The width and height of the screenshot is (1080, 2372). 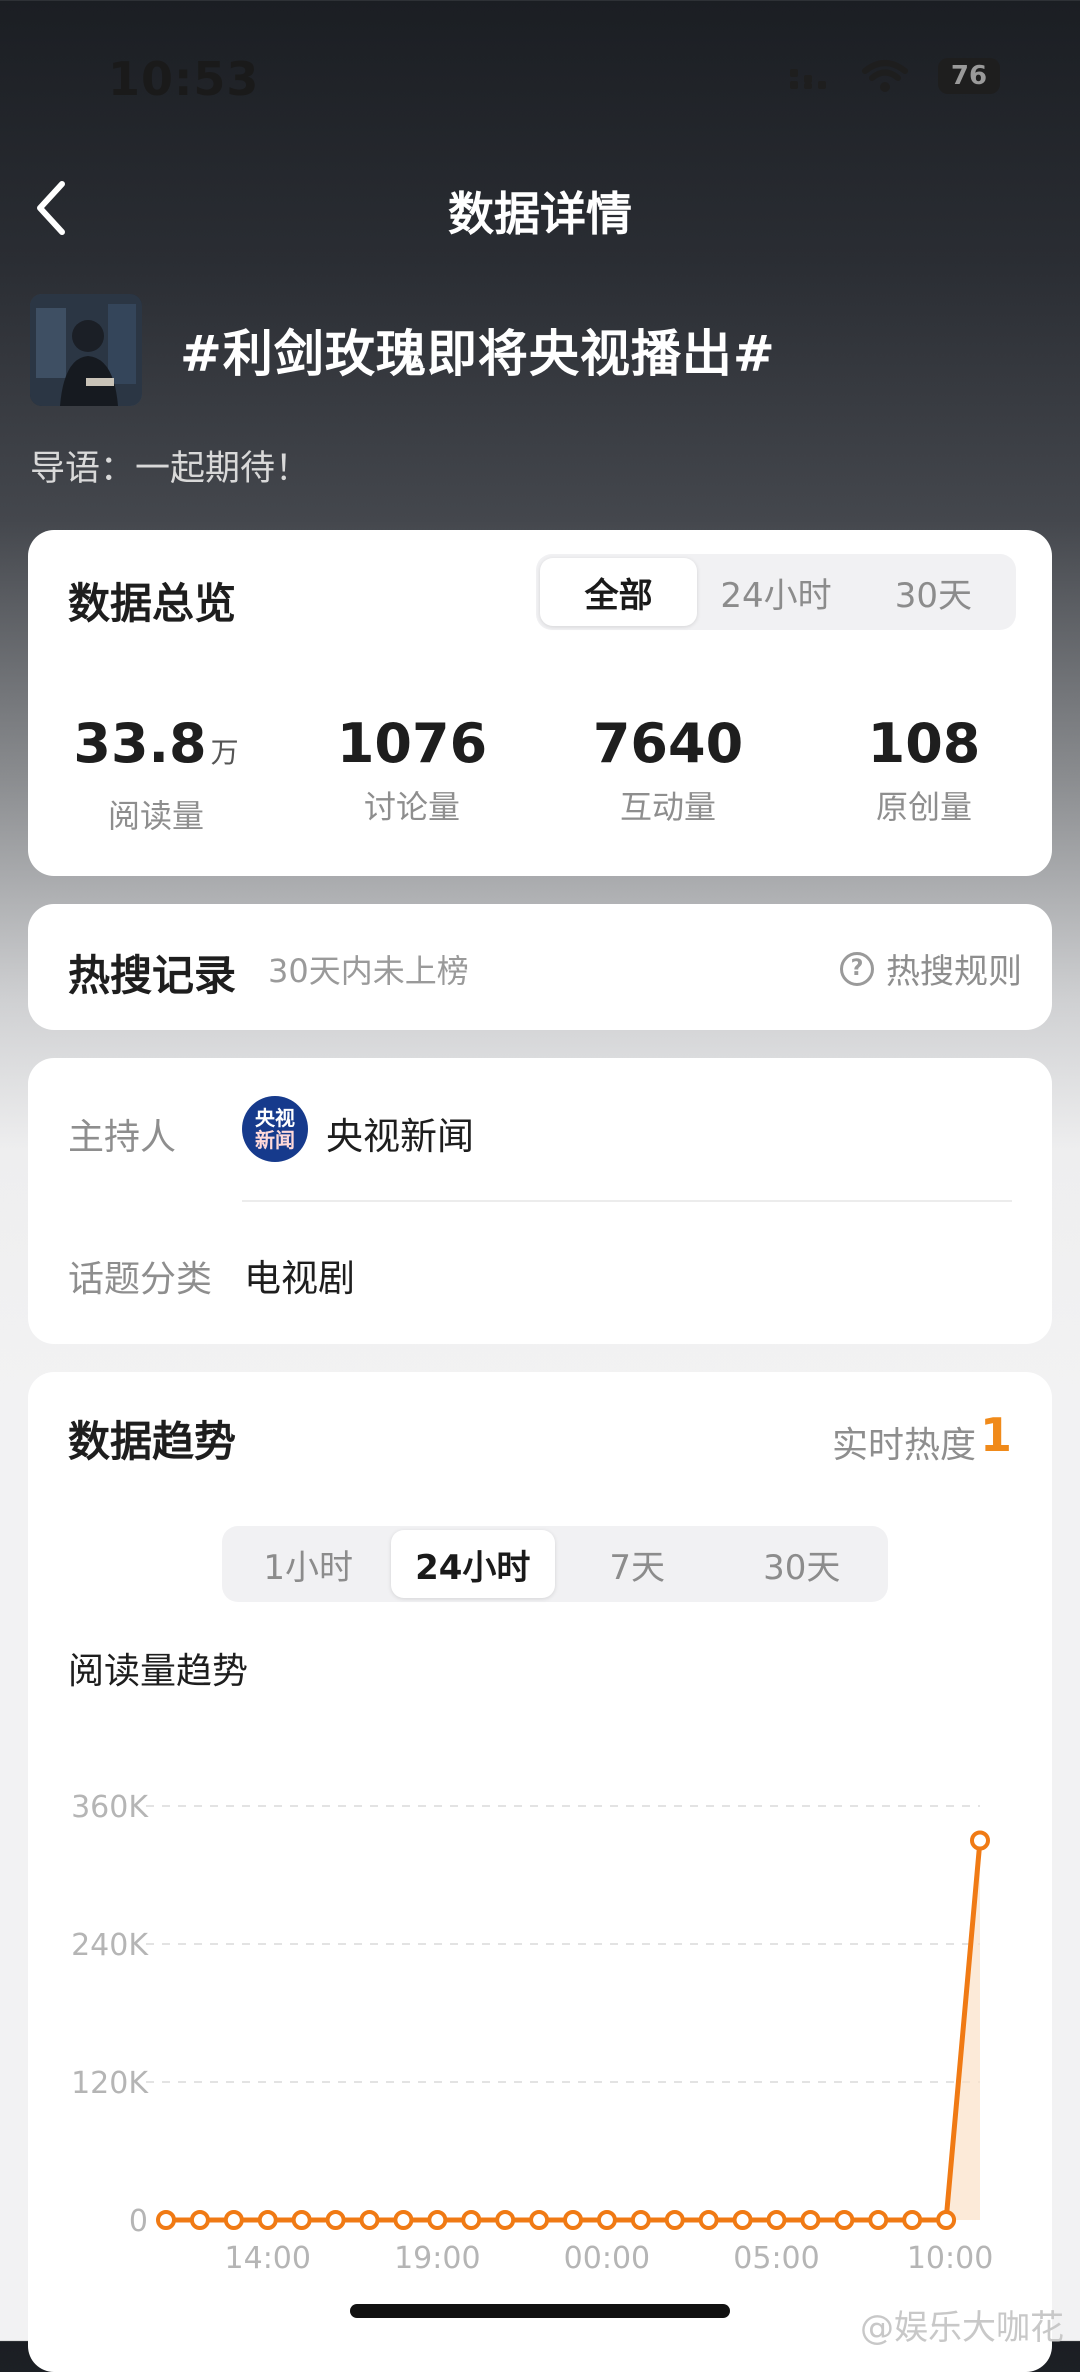 What do you see at coordinates (140, 743) in the screenshot?
I see `stat-reads-value: 33.8` at bounding box center [140, 743].